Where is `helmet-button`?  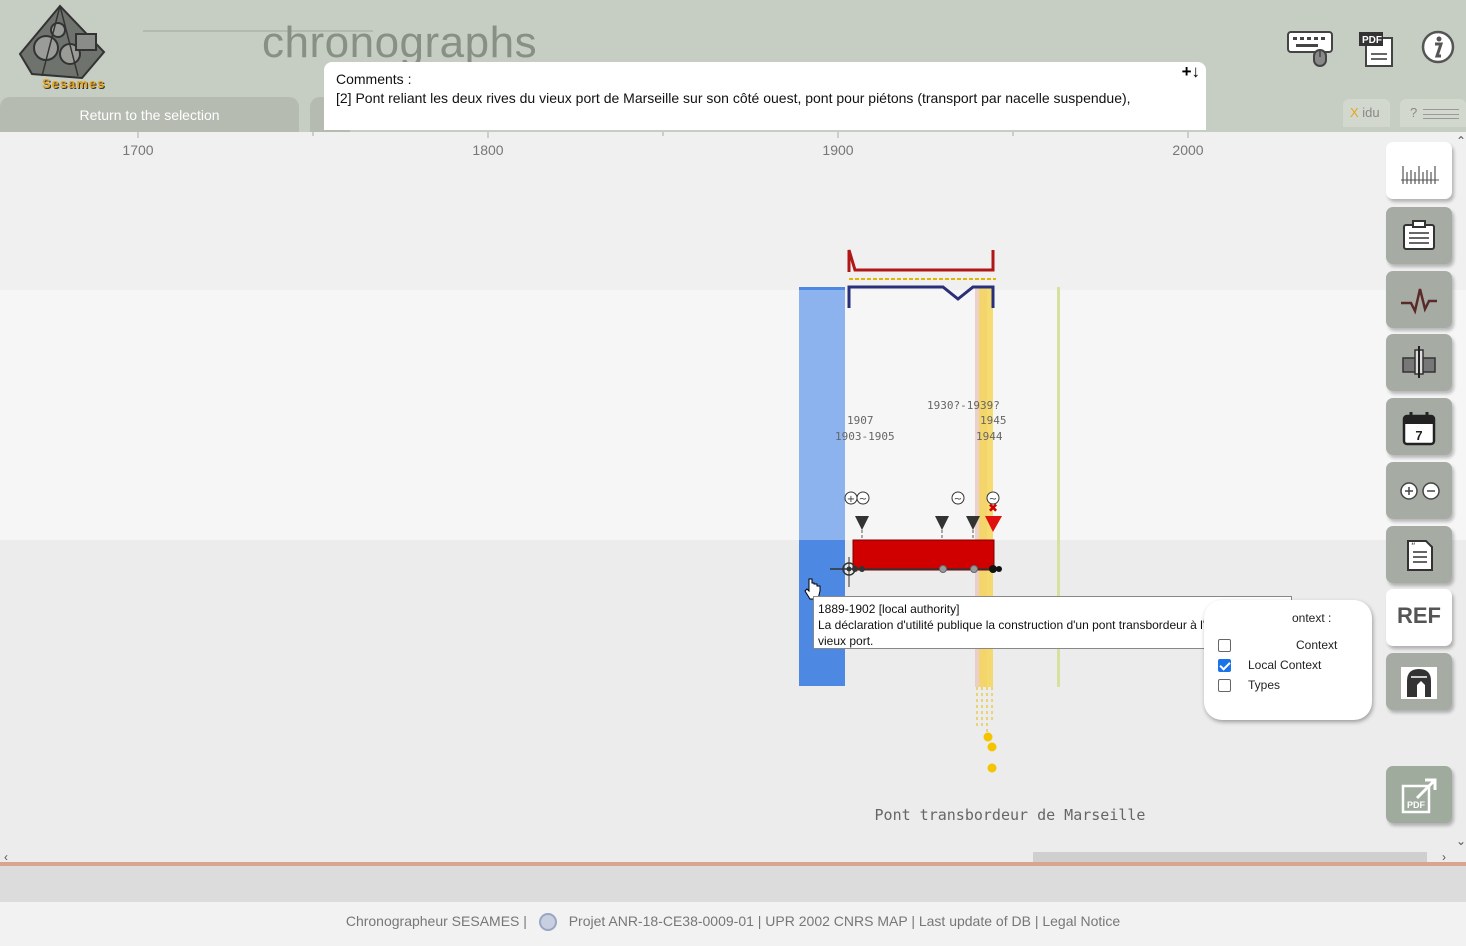 helmet-button is located at coordinates (1419, 681).